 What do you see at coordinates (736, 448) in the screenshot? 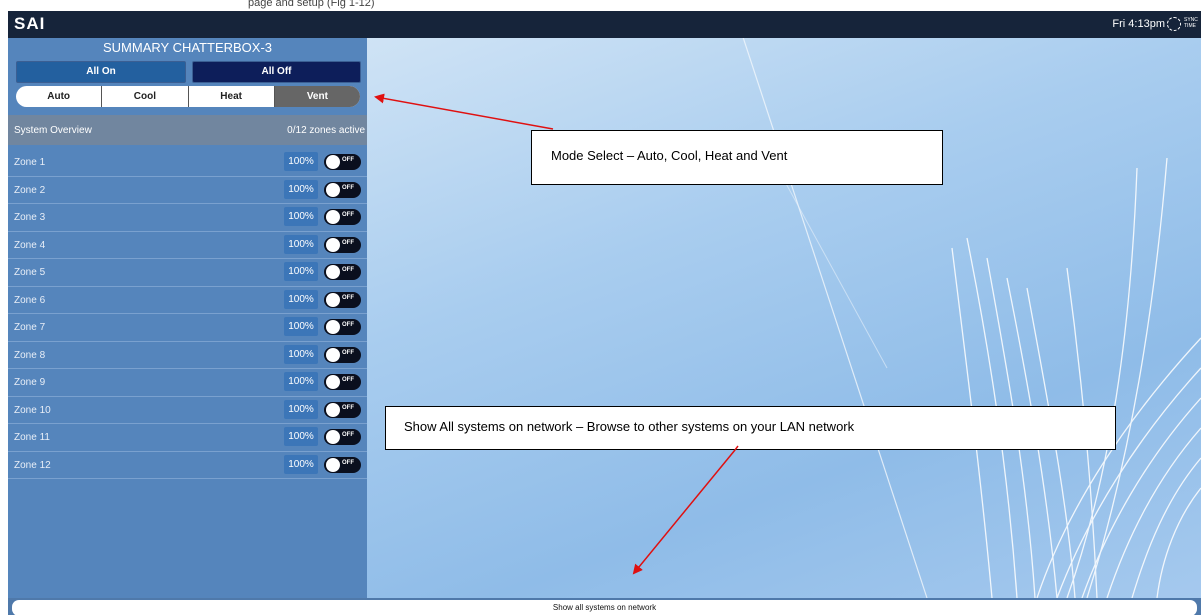
I see `show-all-arrow-tail` at bounding box center [736, 448].